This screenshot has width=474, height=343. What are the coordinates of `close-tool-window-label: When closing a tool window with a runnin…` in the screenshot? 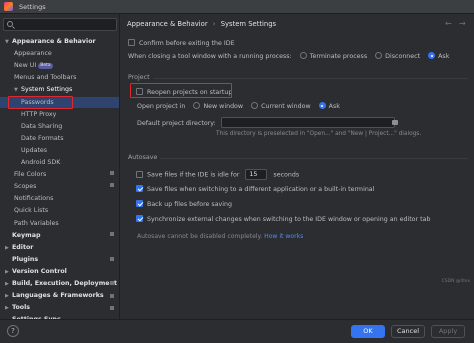 It's located at (210, 56).